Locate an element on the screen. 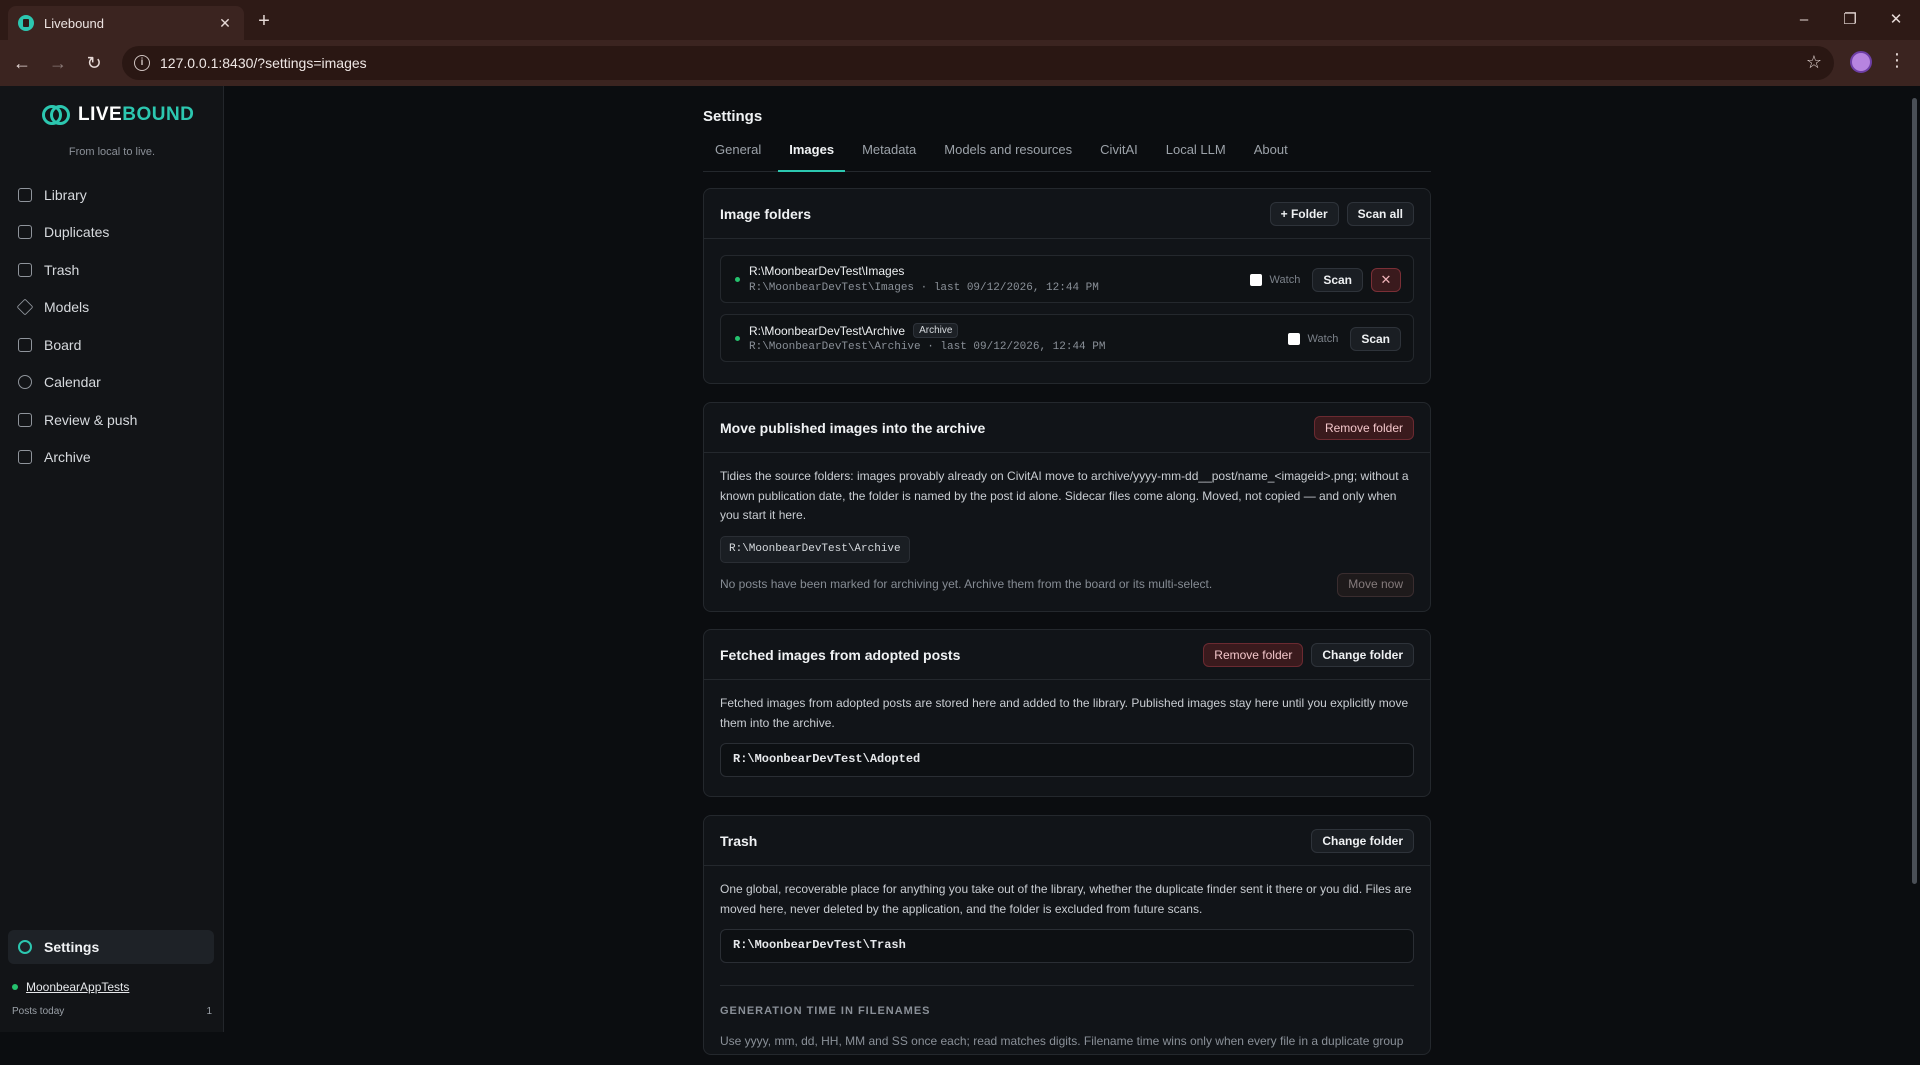  sidebar-item-trash: Trash is located at coordinates (112, 270).